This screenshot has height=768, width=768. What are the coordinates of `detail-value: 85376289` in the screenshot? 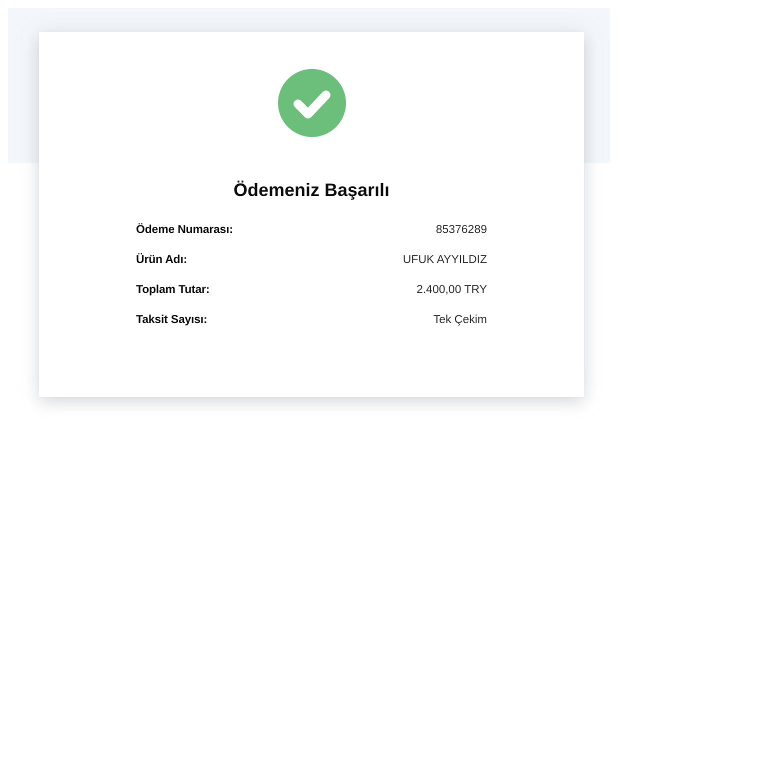 It's located at (461, 230).